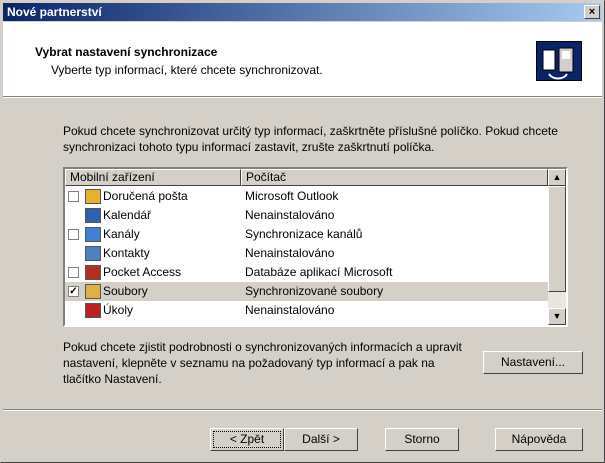  Describe the element at coordinates (557, 177) in the screenshot. I see `scroll-up-button: ▲` at that location.